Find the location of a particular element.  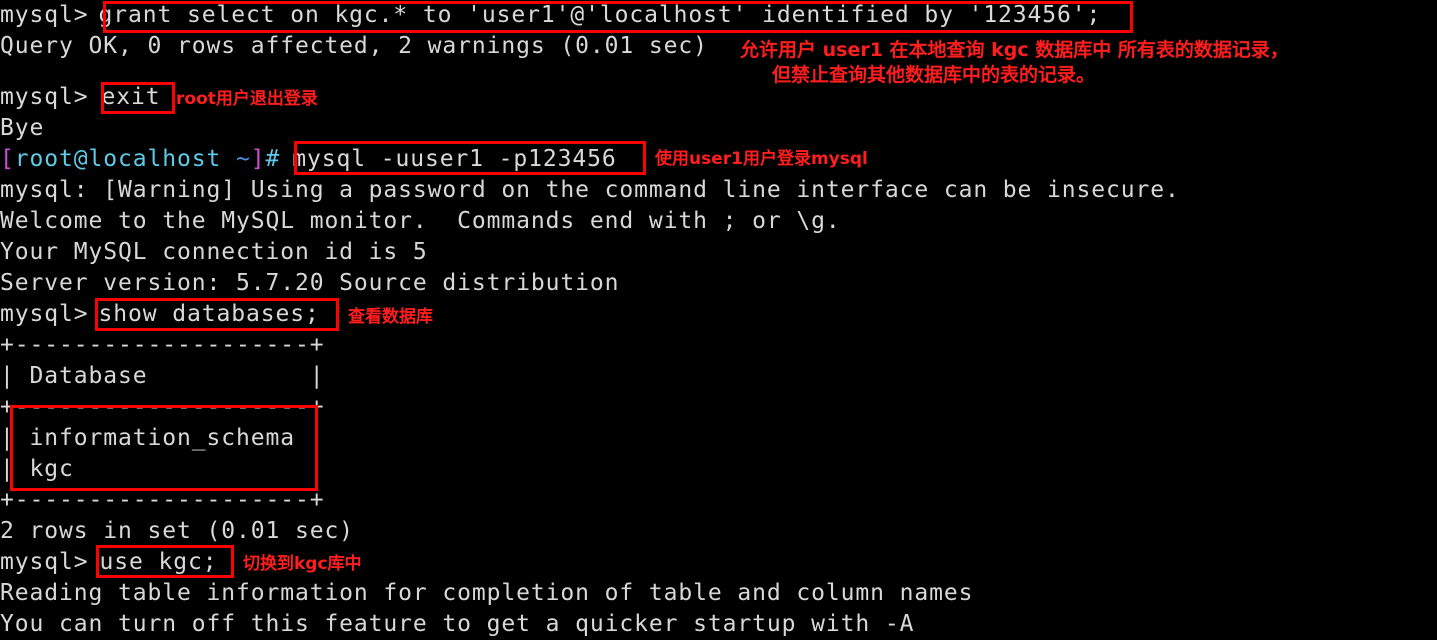

terminal-line-connection-id: Your MySQL connection id is 5 is located at coordinates (214, 252).